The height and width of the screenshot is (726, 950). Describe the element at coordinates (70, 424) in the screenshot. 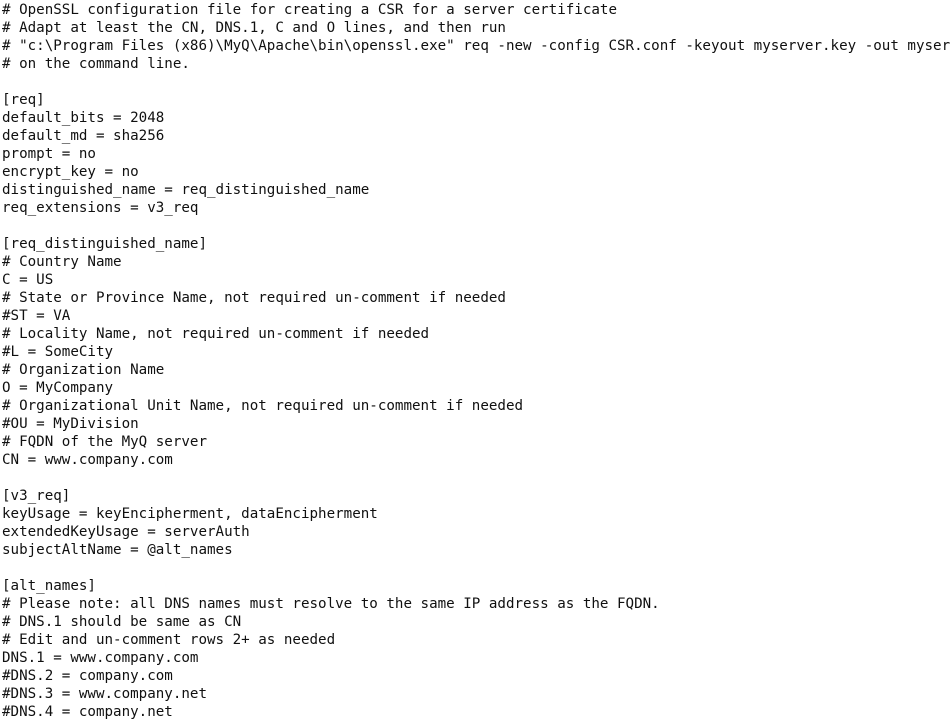

I see `config-line: #OU = MyDivision` at that location.